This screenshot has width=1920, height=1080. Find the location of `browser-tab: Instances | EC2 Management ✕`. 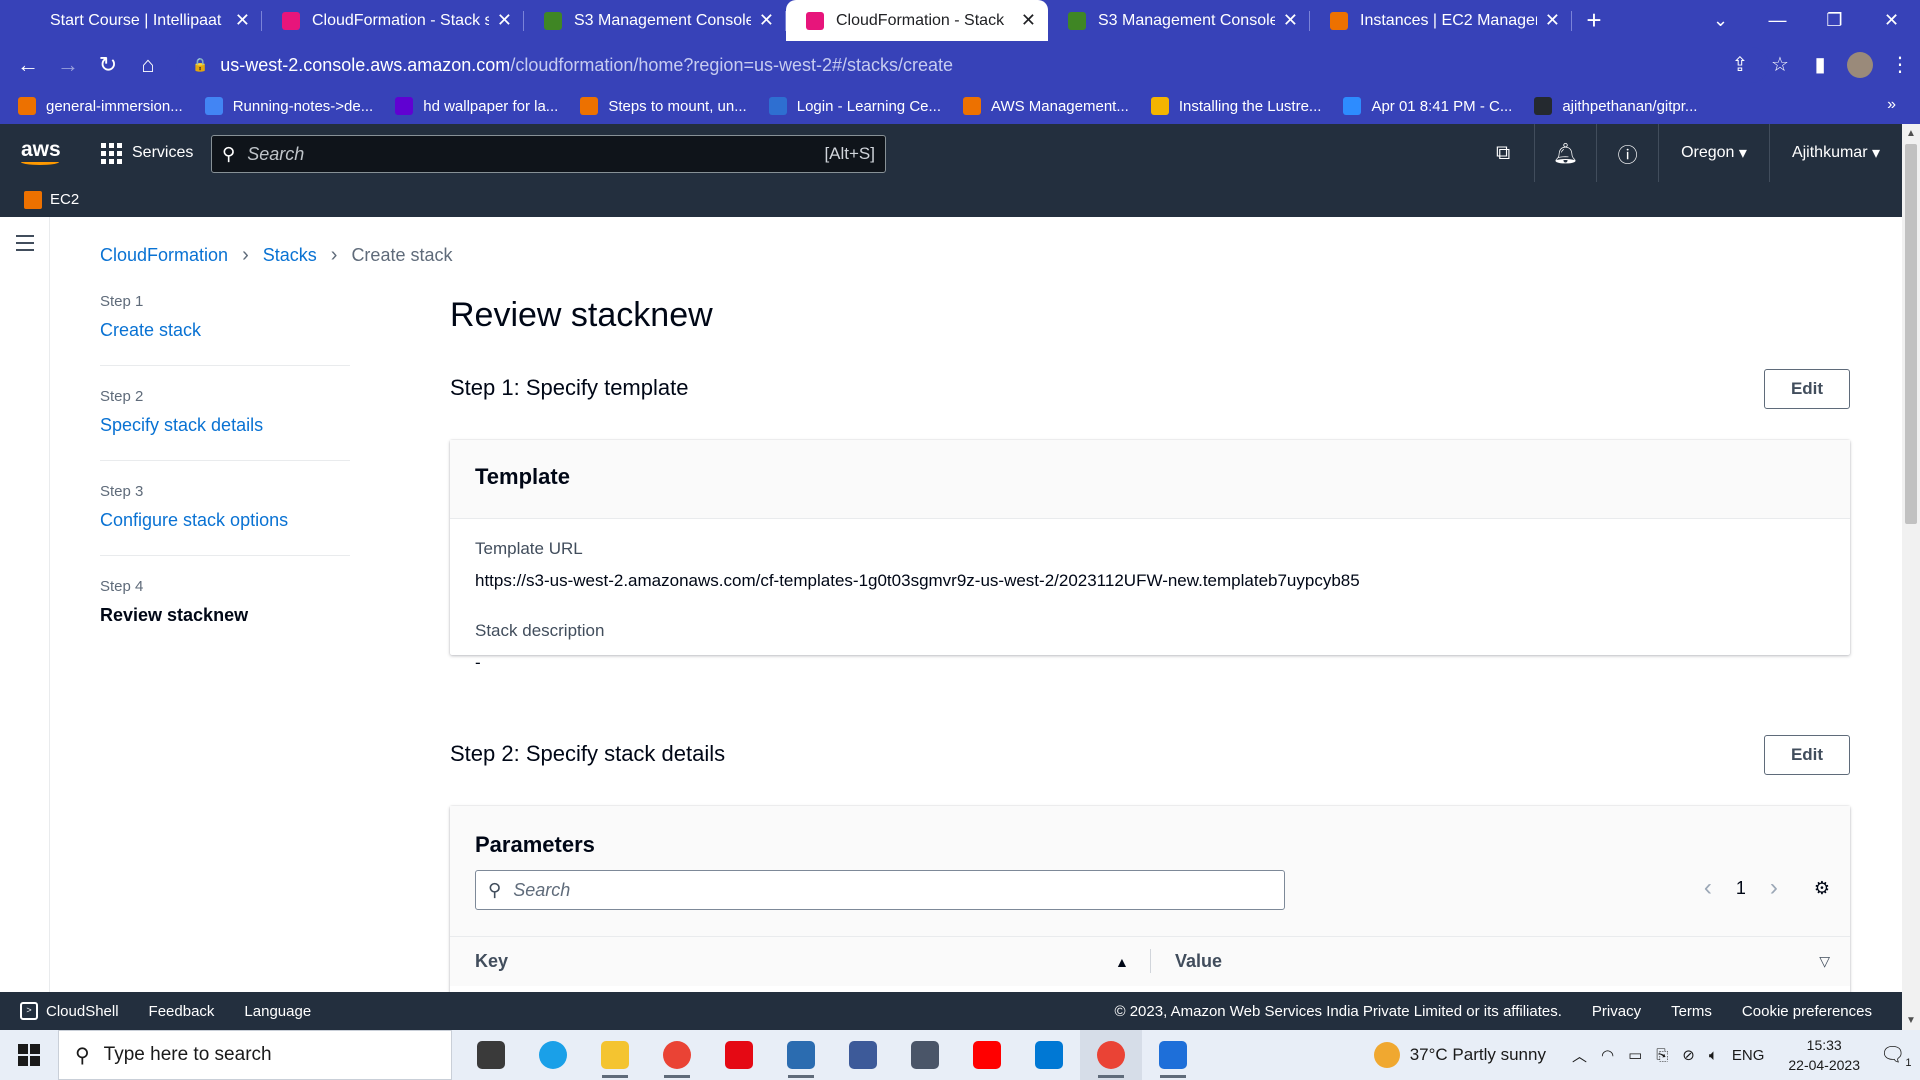

browser-tab: Instances | EC2 Management ✕ is located at coordinates (1441, 20).